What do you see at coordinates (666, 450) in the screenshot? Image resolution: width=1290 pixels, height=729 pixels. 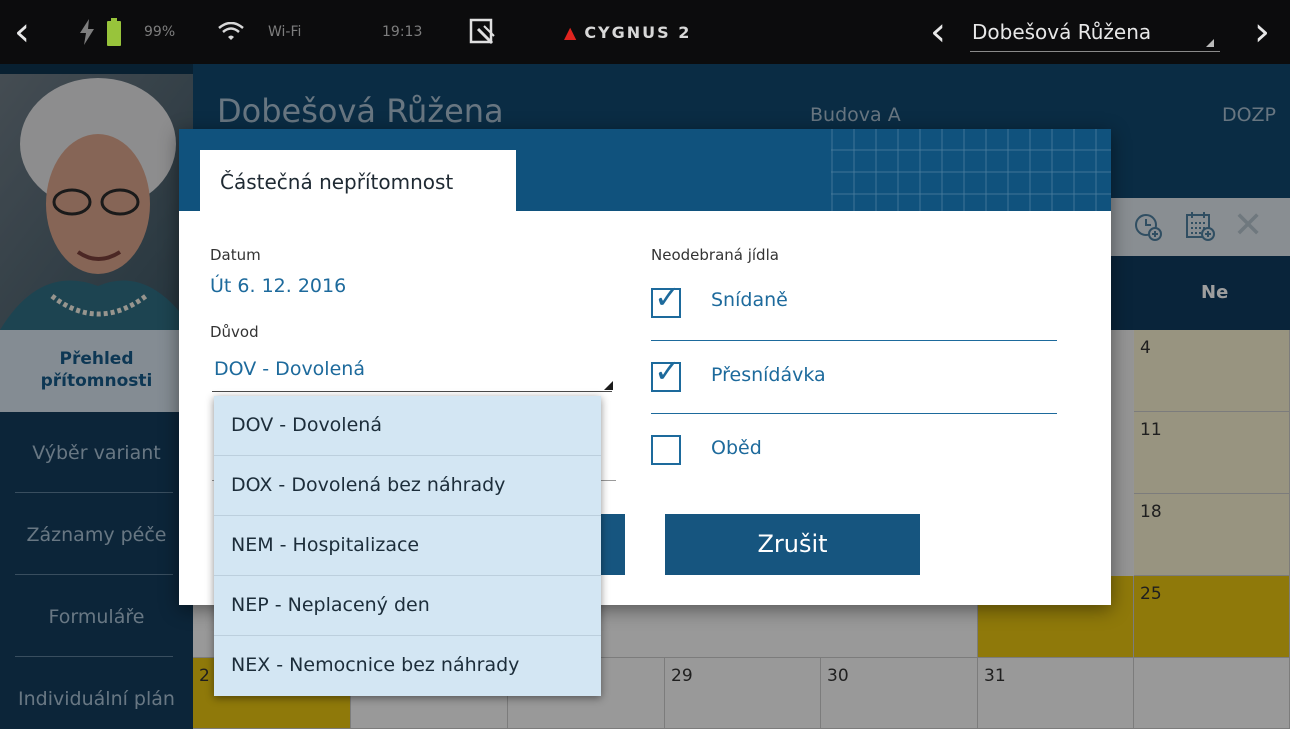 I see `lunch-checkbox` at bounding box center [666, 450].